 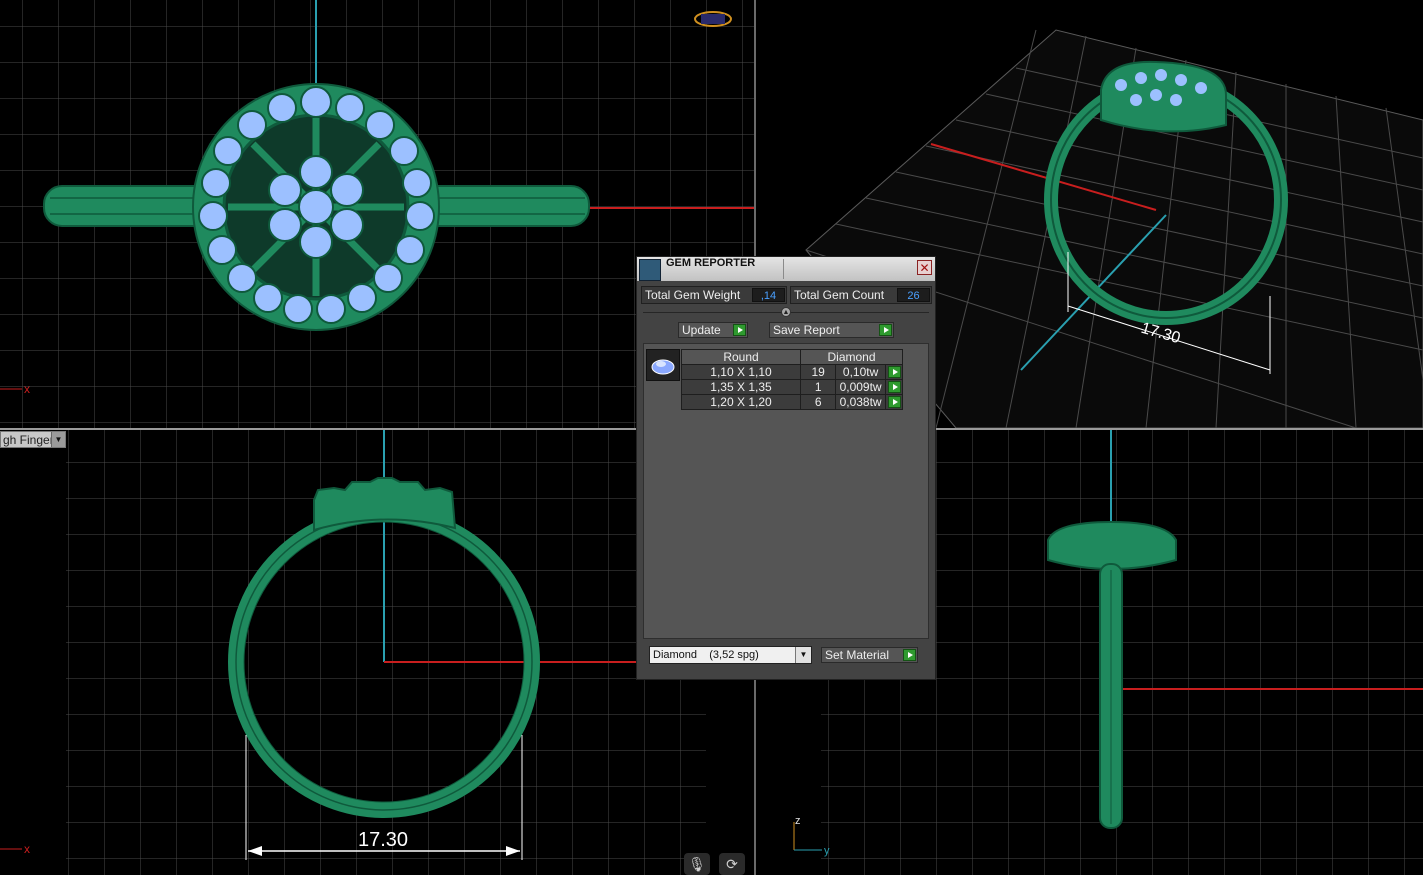 I want to click on gem-weight: 0,038tw, so click(x=860, y=402).